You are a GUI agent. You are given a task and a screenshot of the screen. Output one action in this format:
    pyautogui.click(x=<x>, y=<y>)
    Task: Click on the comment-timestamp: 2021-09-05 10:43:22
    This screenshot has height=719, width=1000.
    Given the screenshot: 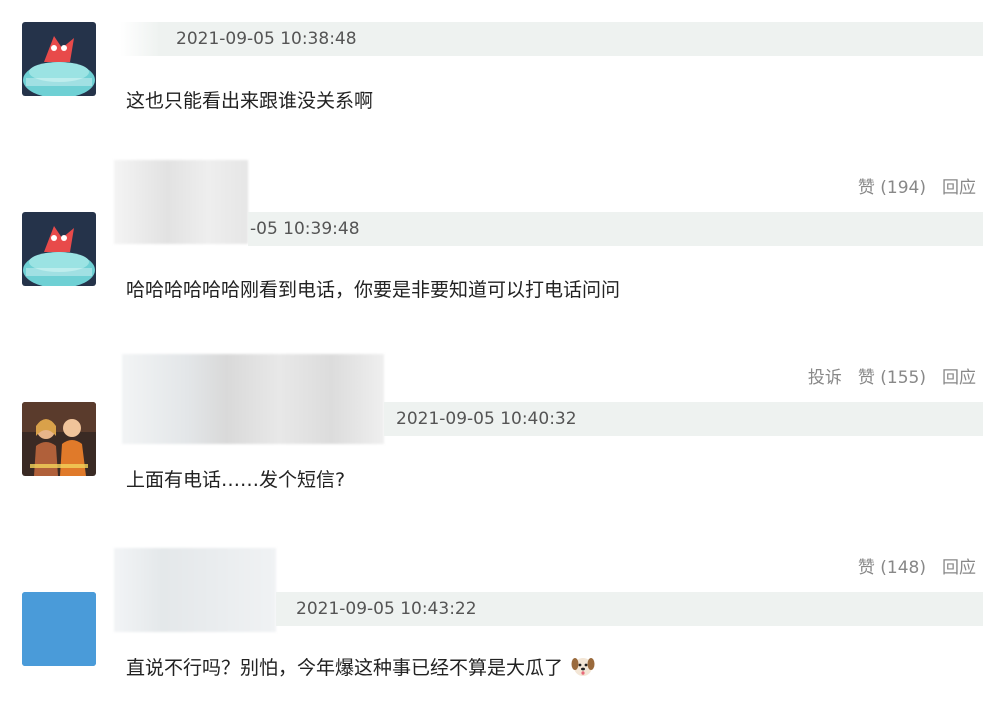 What is the action you would take?
    pyautogui.click(x=386, y=609)
    